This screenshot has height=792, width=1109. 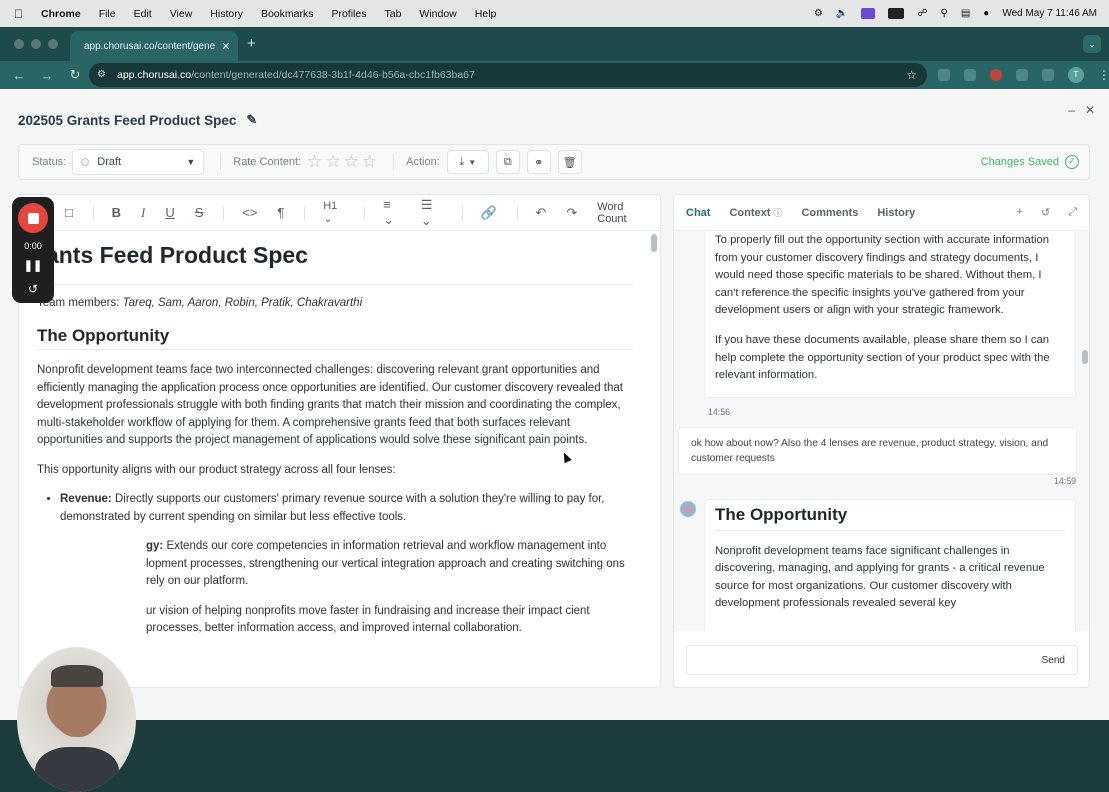 What do you see at coordinates (1048, 75) in the screenshot?
I see `sidebar-icon` at bounding box center [1048, 75].